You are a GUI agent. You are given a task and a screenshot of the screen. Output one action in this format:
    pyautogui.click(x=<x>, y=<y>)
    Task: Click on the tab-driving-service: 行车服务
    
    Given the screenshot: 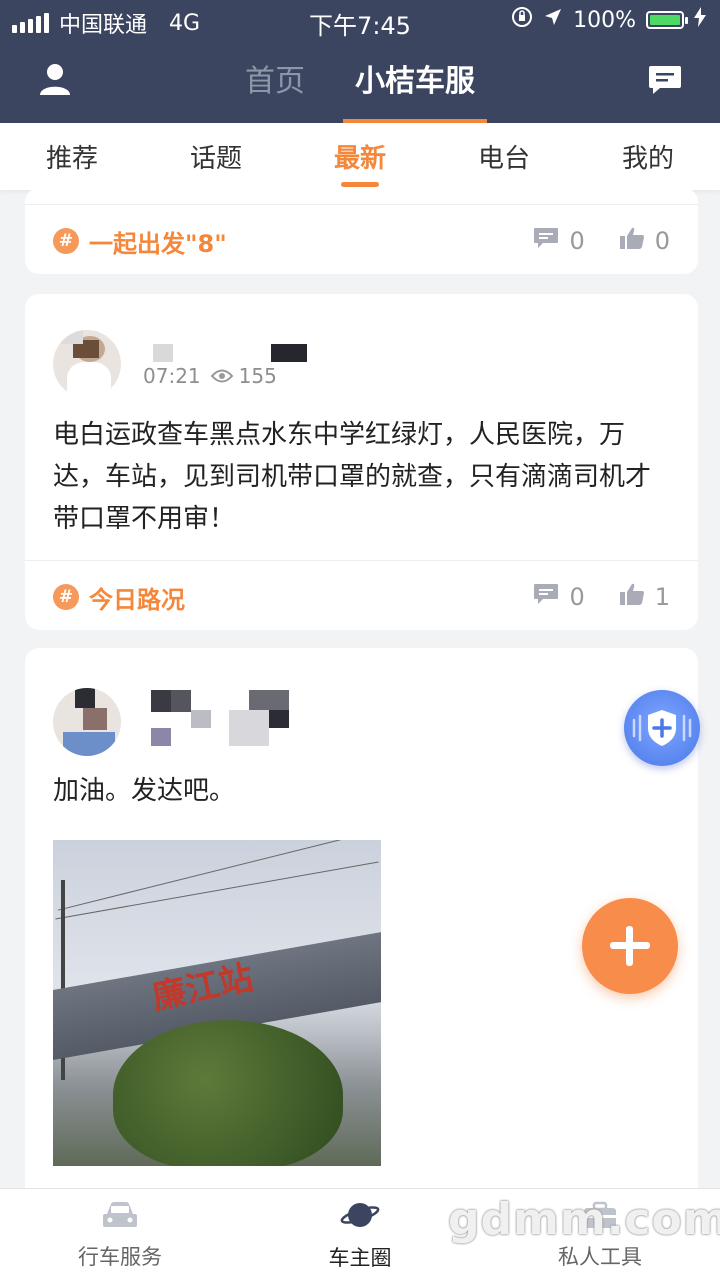 What is the action you would take?
    pyautogui.click(x=120, y=1235)
    